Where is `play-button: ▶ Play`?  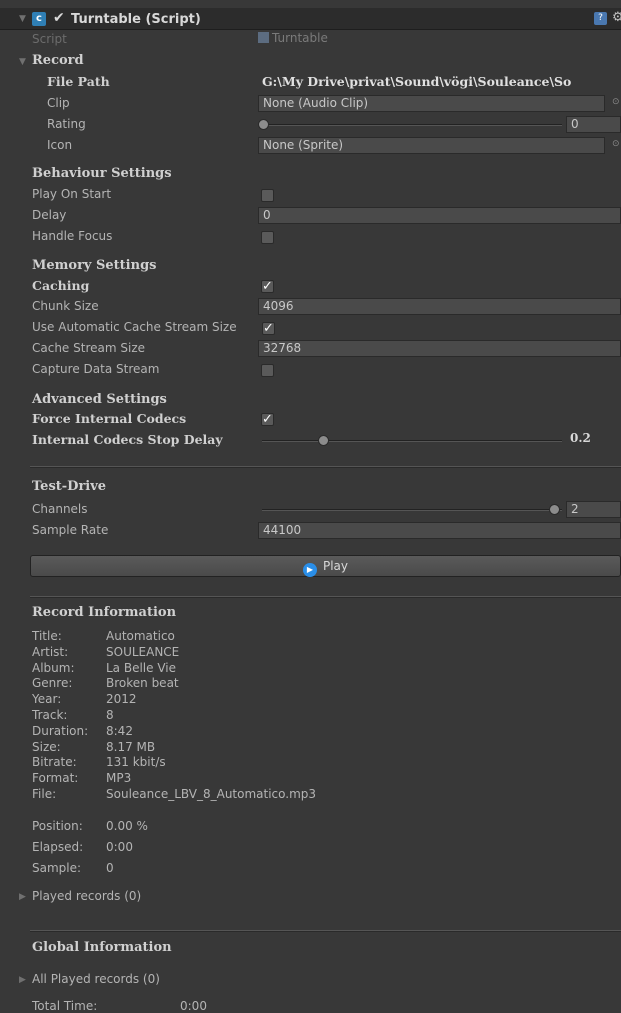 play-button: ▶ Play is located at coordinates (325, 566).